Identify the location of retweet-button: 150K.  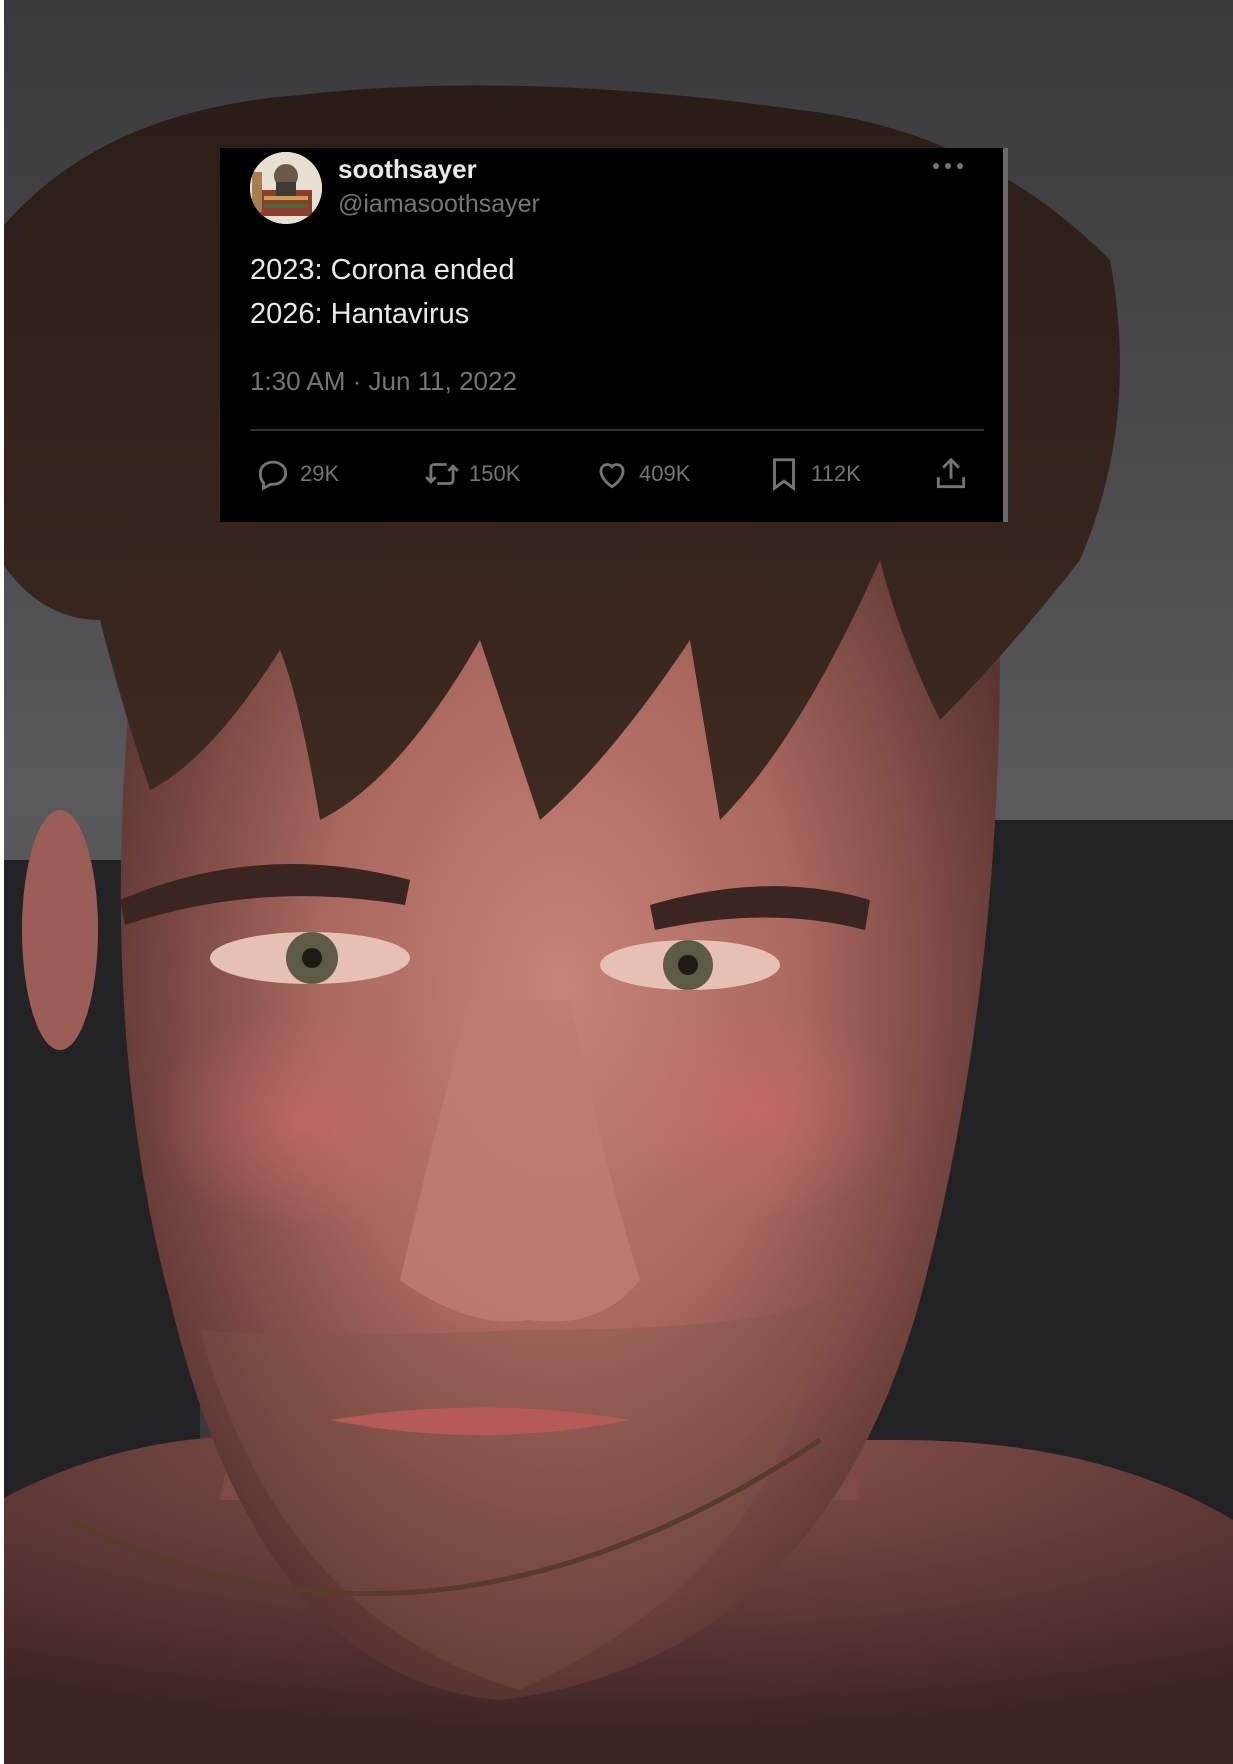
(471, 474).